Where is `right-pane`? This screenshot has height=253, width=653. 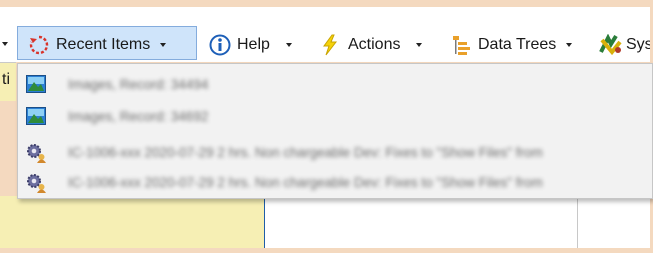
right-pane is located at coordinates (457, 222).